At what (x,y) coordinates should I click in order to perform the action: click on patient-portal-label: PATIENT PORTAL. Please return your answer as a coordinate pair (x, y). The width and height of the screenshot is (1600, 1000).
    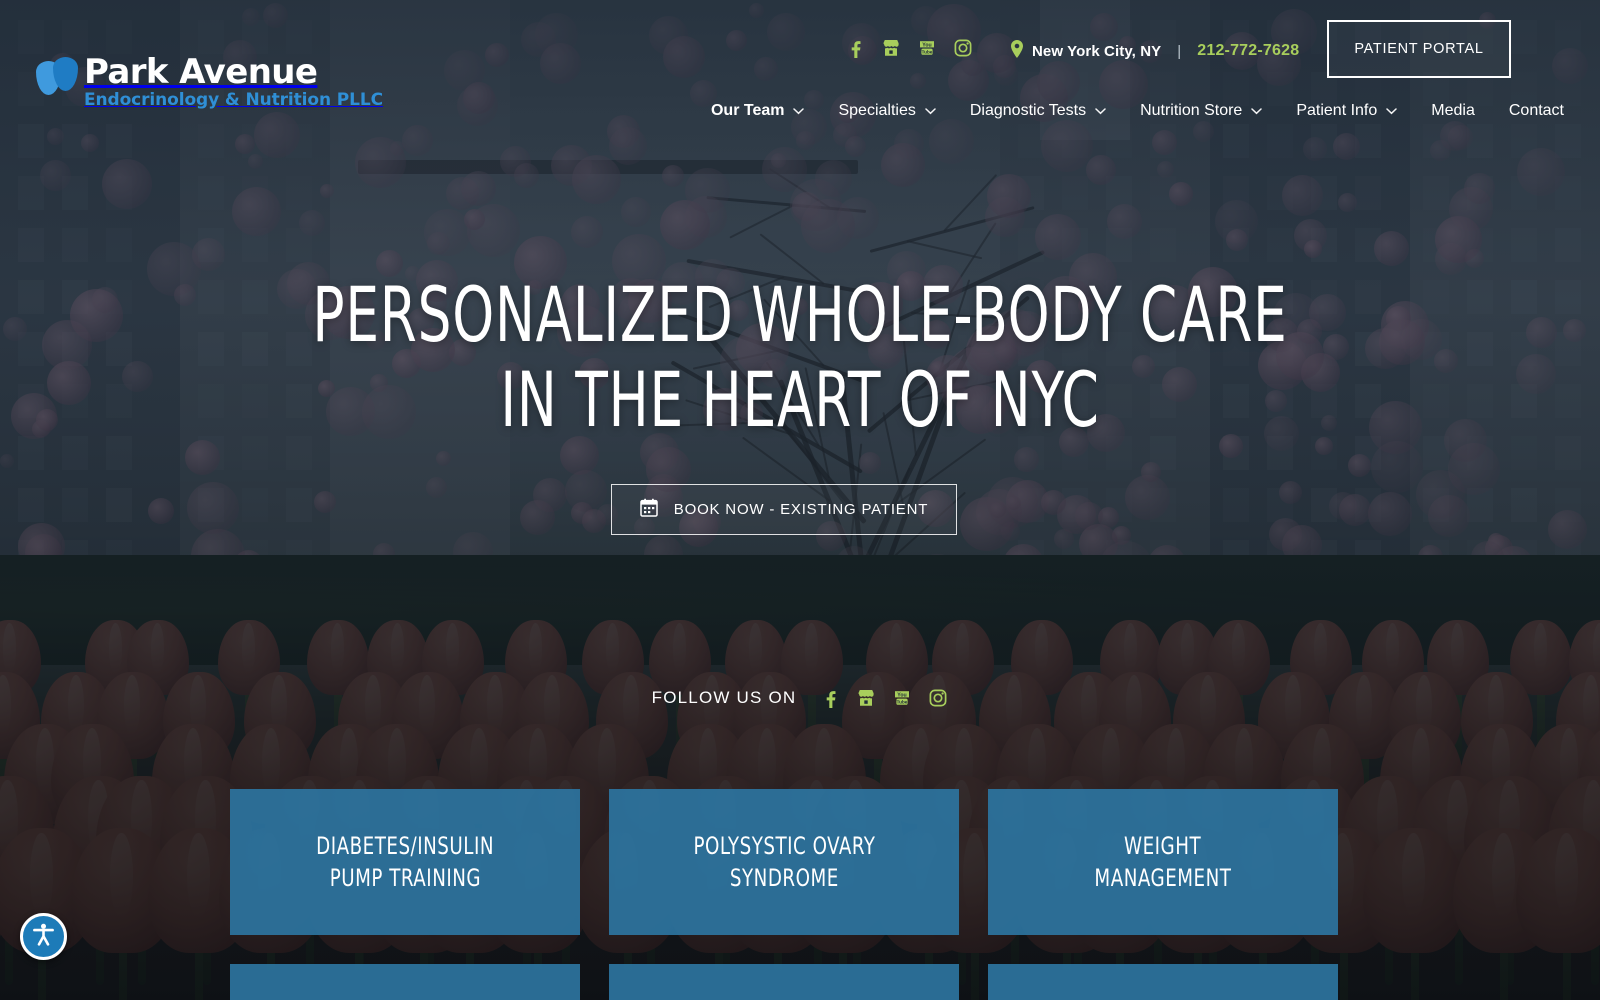
    Looking at the image, I should click on (1419, 49).